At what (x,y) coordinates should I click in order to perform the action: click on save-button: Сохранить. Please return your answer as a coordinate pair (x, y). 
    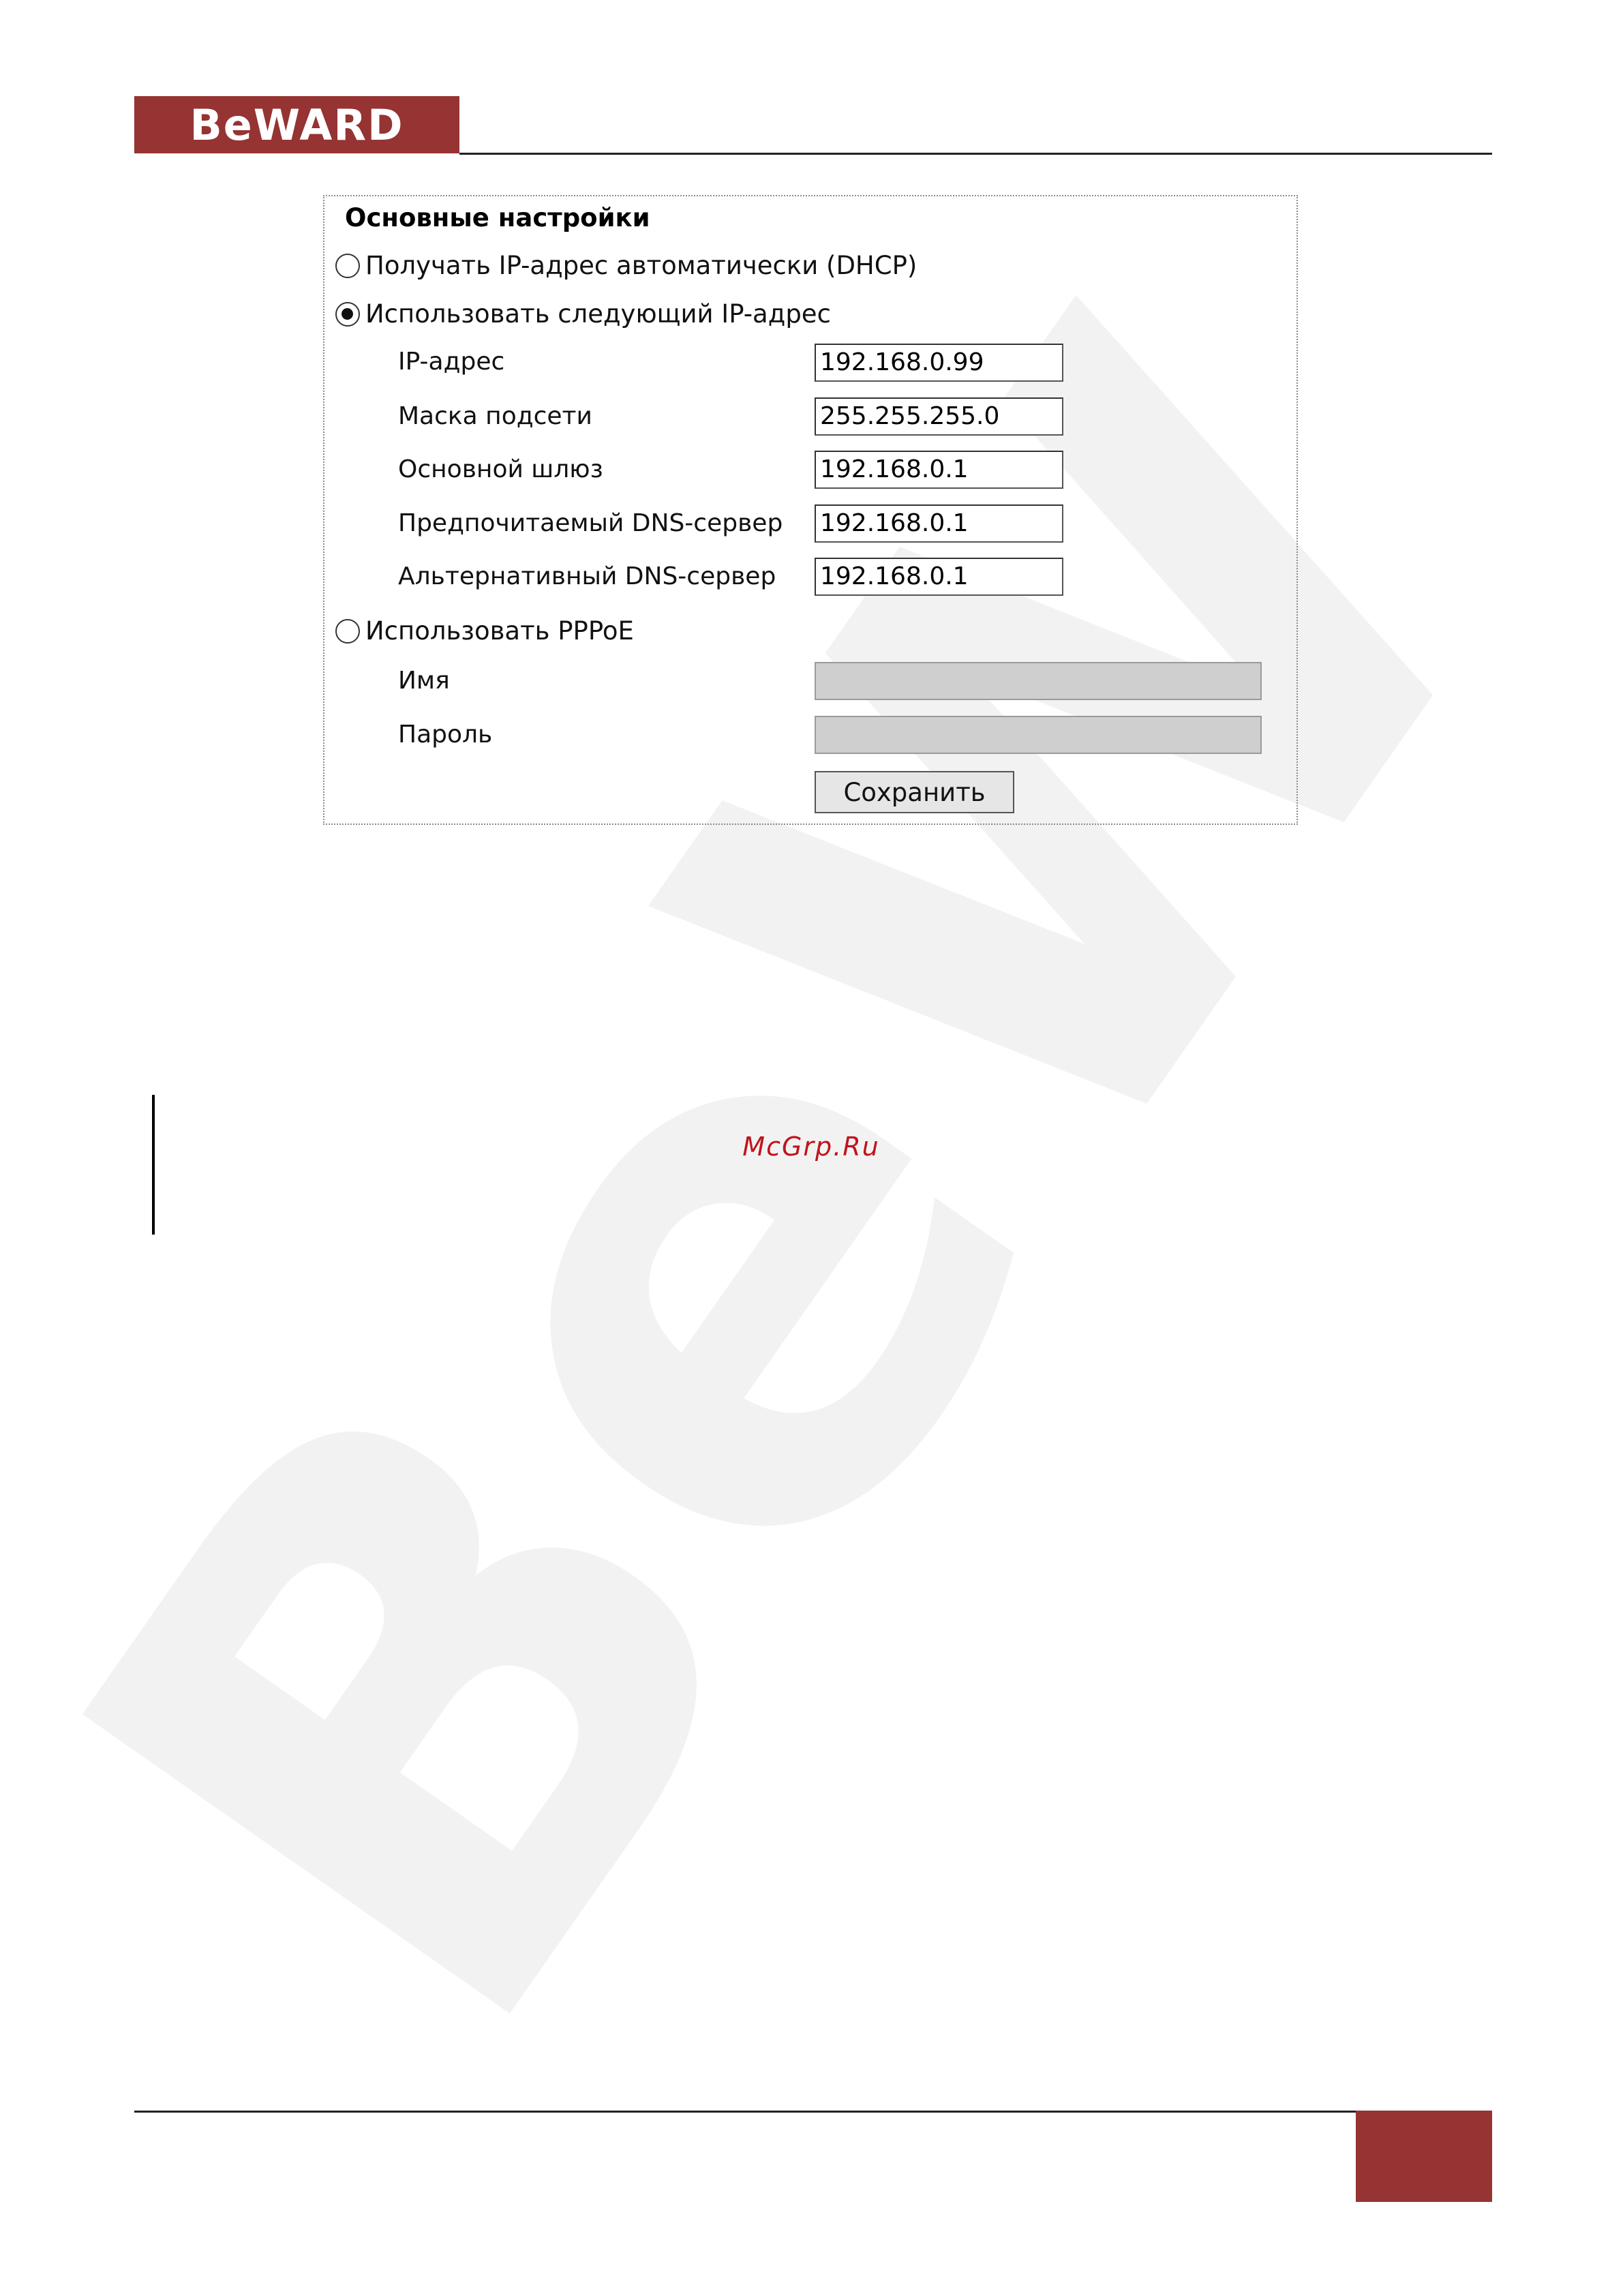
    Looking at the image, I should click on (915, 792).